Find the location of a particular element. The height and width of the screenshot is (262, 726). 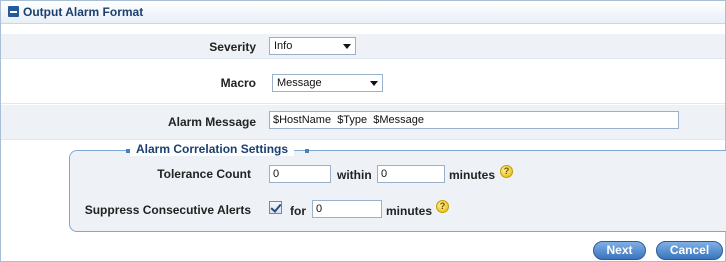

tolerance-count-input is located at coordinates (300, 174).